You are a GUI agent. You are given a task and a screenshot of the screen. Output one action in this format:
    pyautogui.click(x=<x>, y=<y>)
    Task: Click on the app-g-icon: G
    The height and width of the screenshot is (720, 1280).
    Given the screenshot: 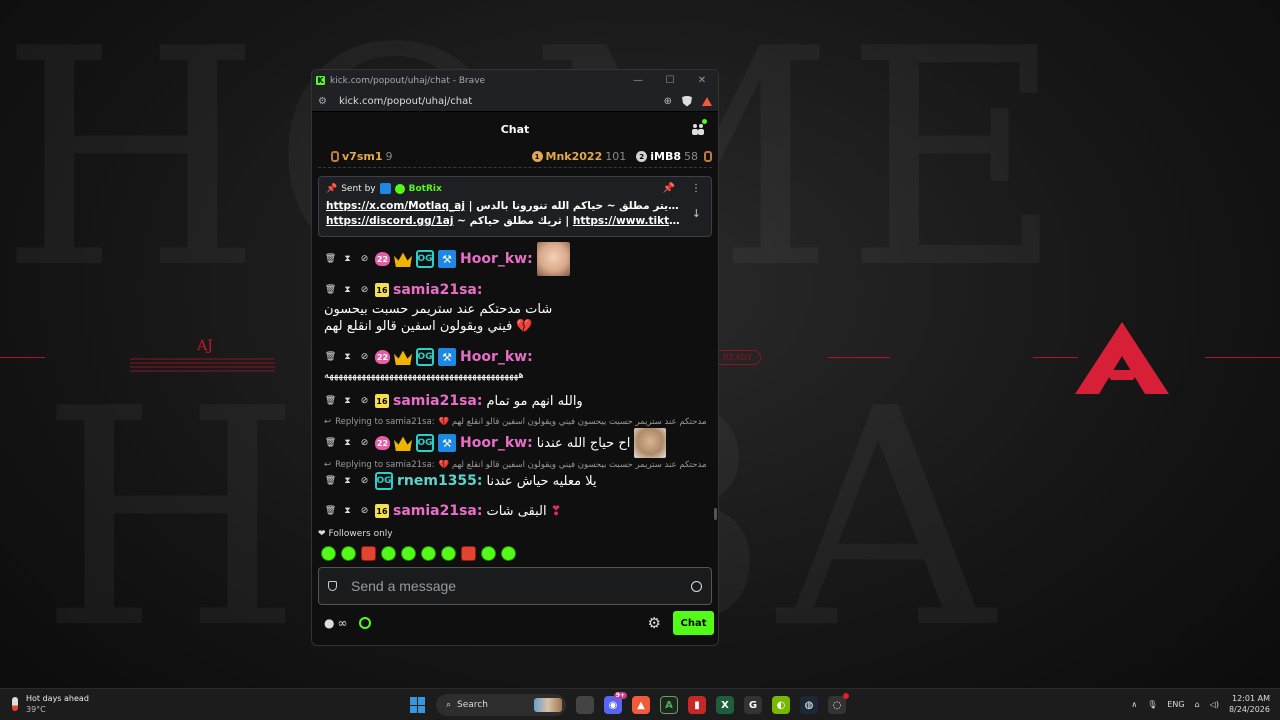 What is the action you would take?
    pyautogui.click(x=753, y=705)
    